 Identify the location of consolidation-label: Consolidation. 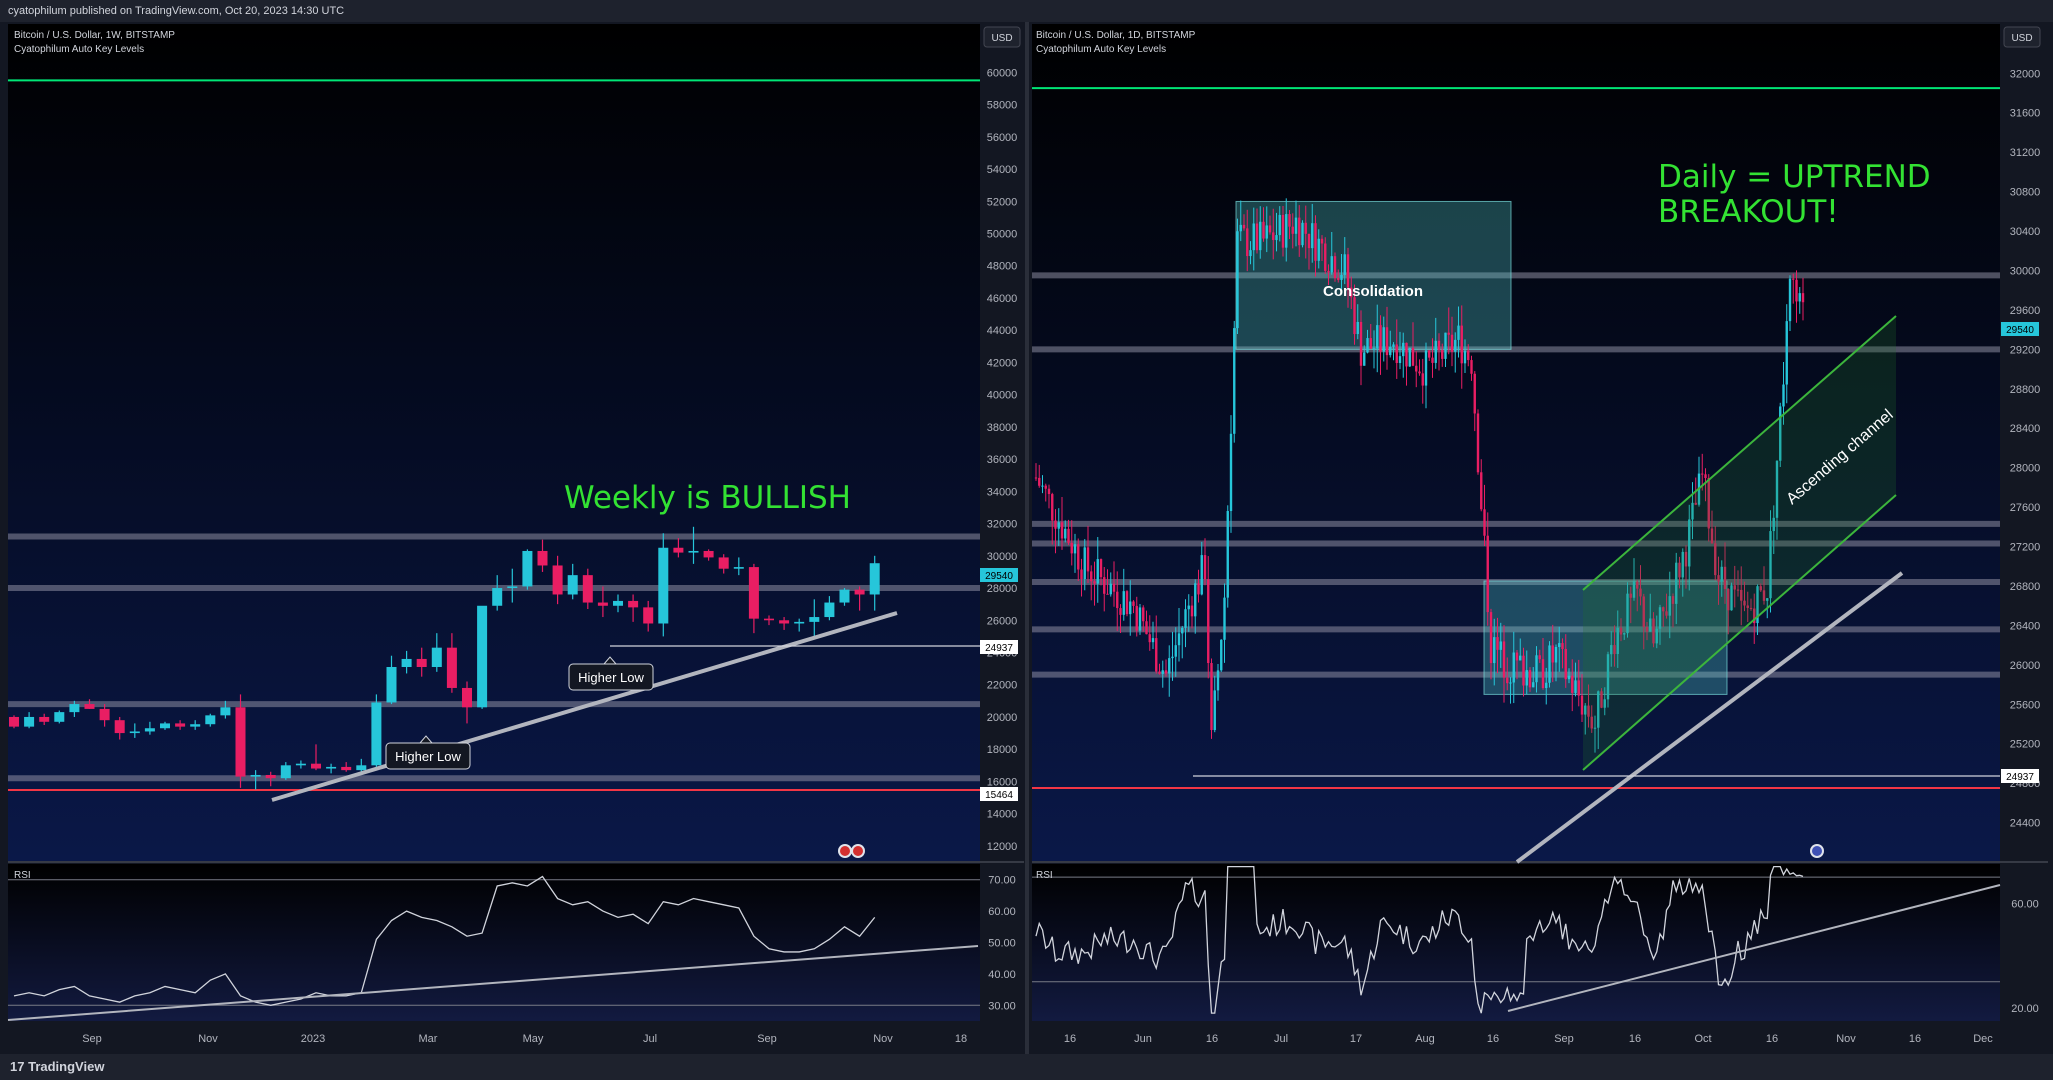
(1373, 291).